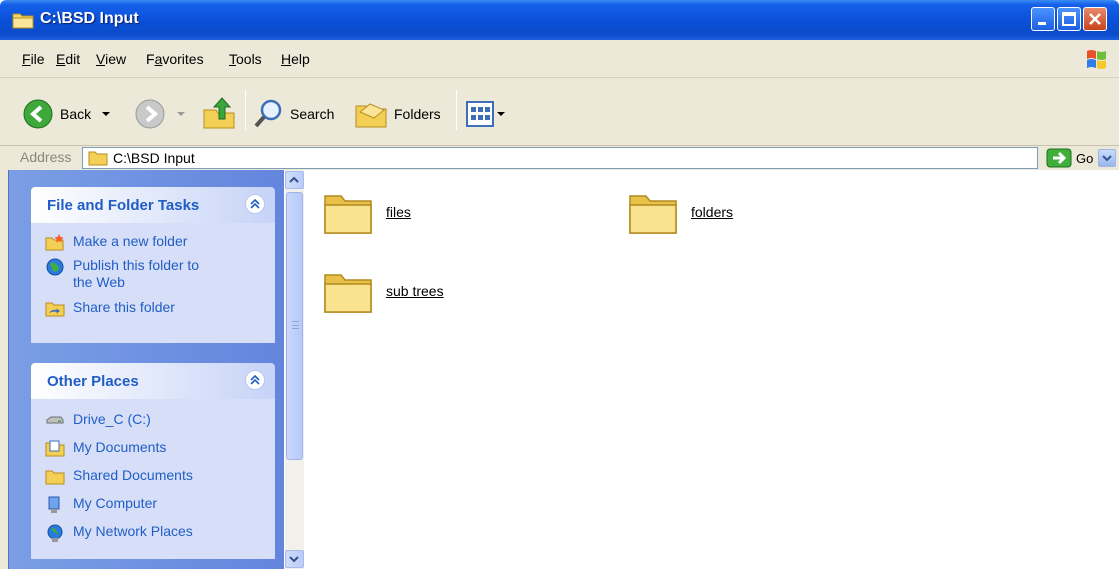 Image resolution: width=1119 pixels, height=569 pixels. What do you see at coordinates (268, 113) in the screenshot?
I see `search-icon` at bounding box center [268, 113].